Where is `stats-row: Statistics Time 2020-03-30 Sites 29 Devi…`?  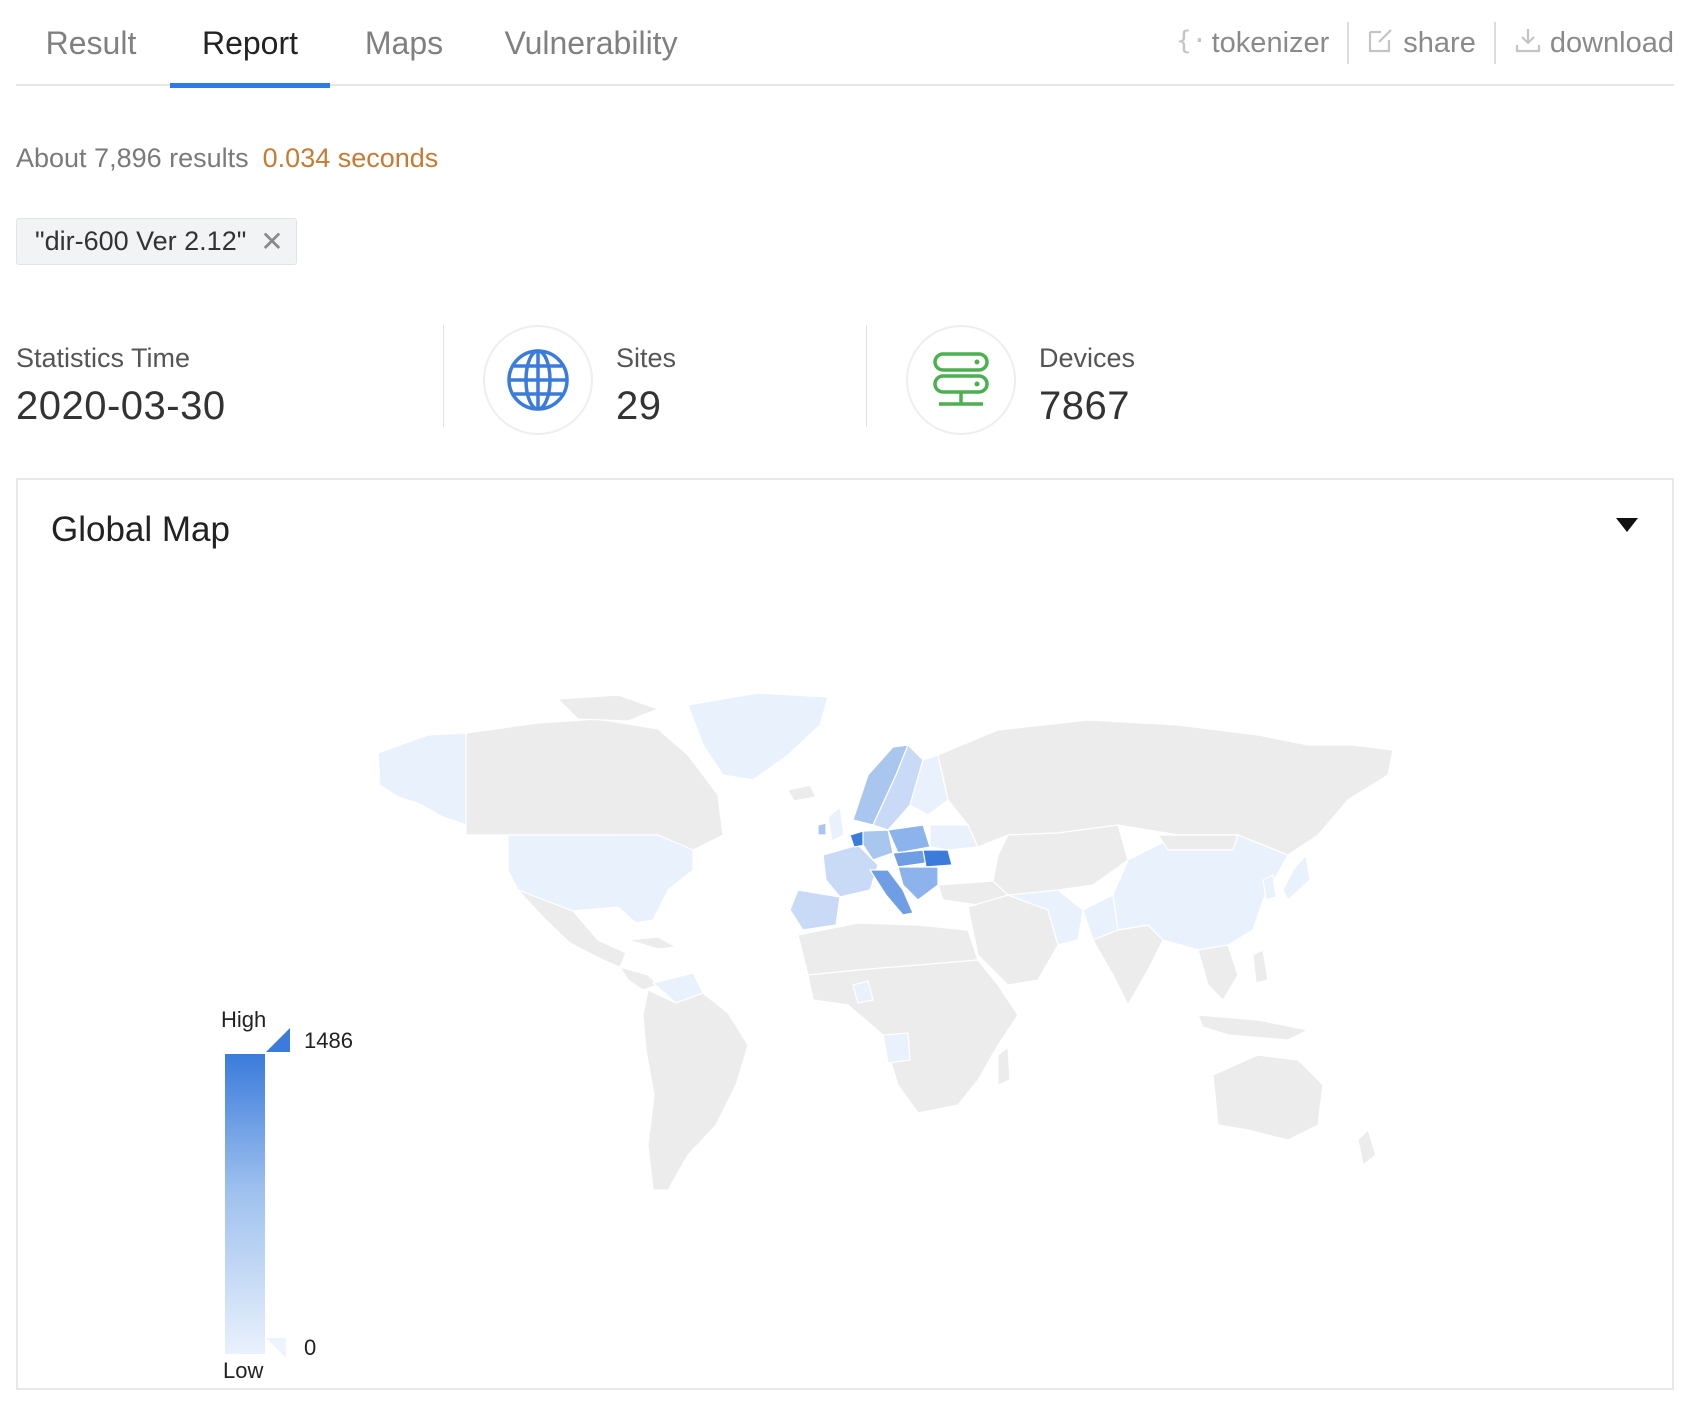 stats-row: Statistics Time 2020-03-30 Sites 29 Devi… is located at coordinates (845, 380).